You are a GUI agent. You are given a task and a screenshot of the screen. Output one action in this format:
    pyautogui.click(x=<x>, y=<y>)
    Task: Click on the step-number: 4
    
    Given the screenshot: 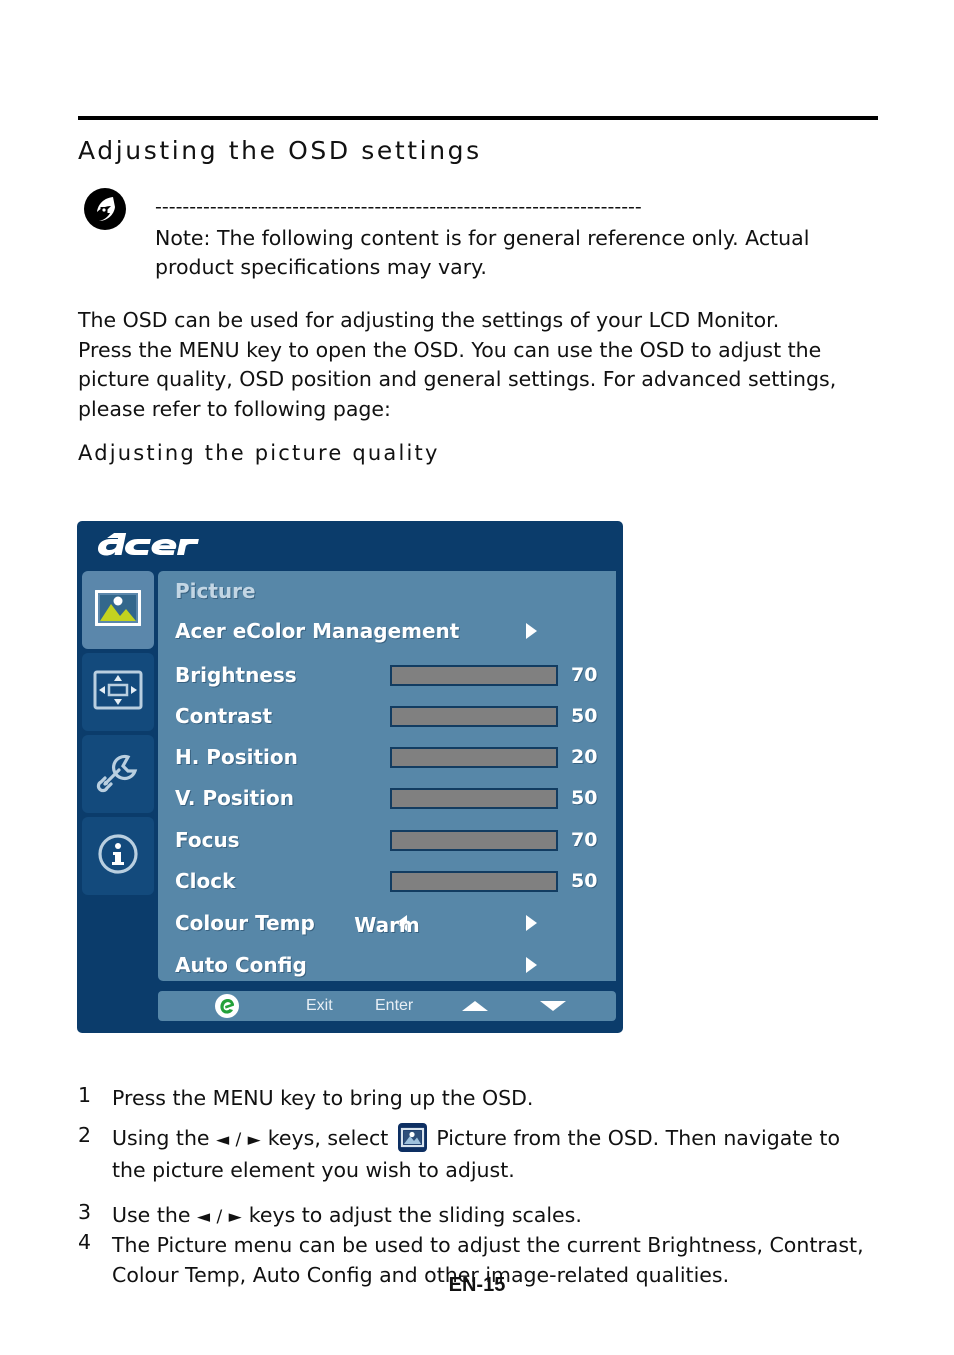 What is the action you would take?
    pyautogui.click(x=85, y=1242)
    